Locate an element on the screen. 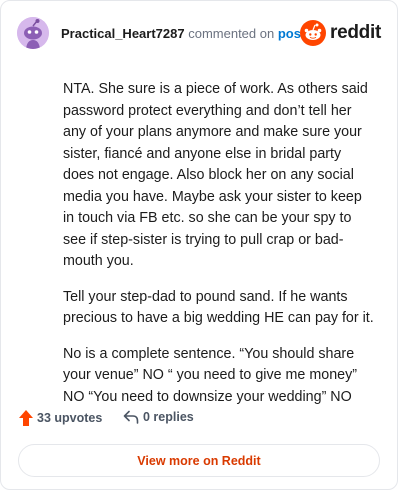  upvotes: 33 upvotes is located at coordinates (60, 418).